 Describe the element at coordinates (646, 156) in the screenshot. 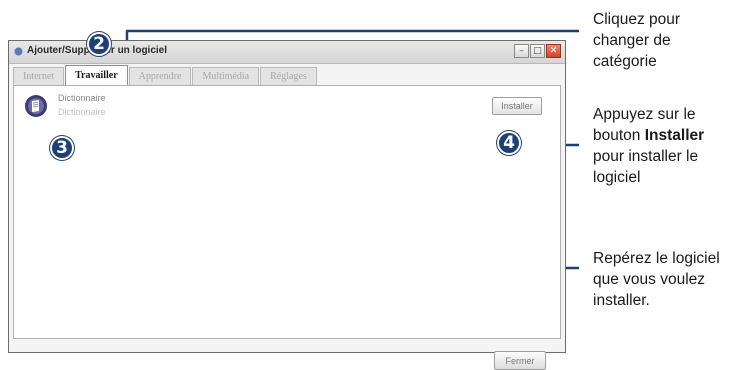

I see `note-install-line: pour installer le` at that location.